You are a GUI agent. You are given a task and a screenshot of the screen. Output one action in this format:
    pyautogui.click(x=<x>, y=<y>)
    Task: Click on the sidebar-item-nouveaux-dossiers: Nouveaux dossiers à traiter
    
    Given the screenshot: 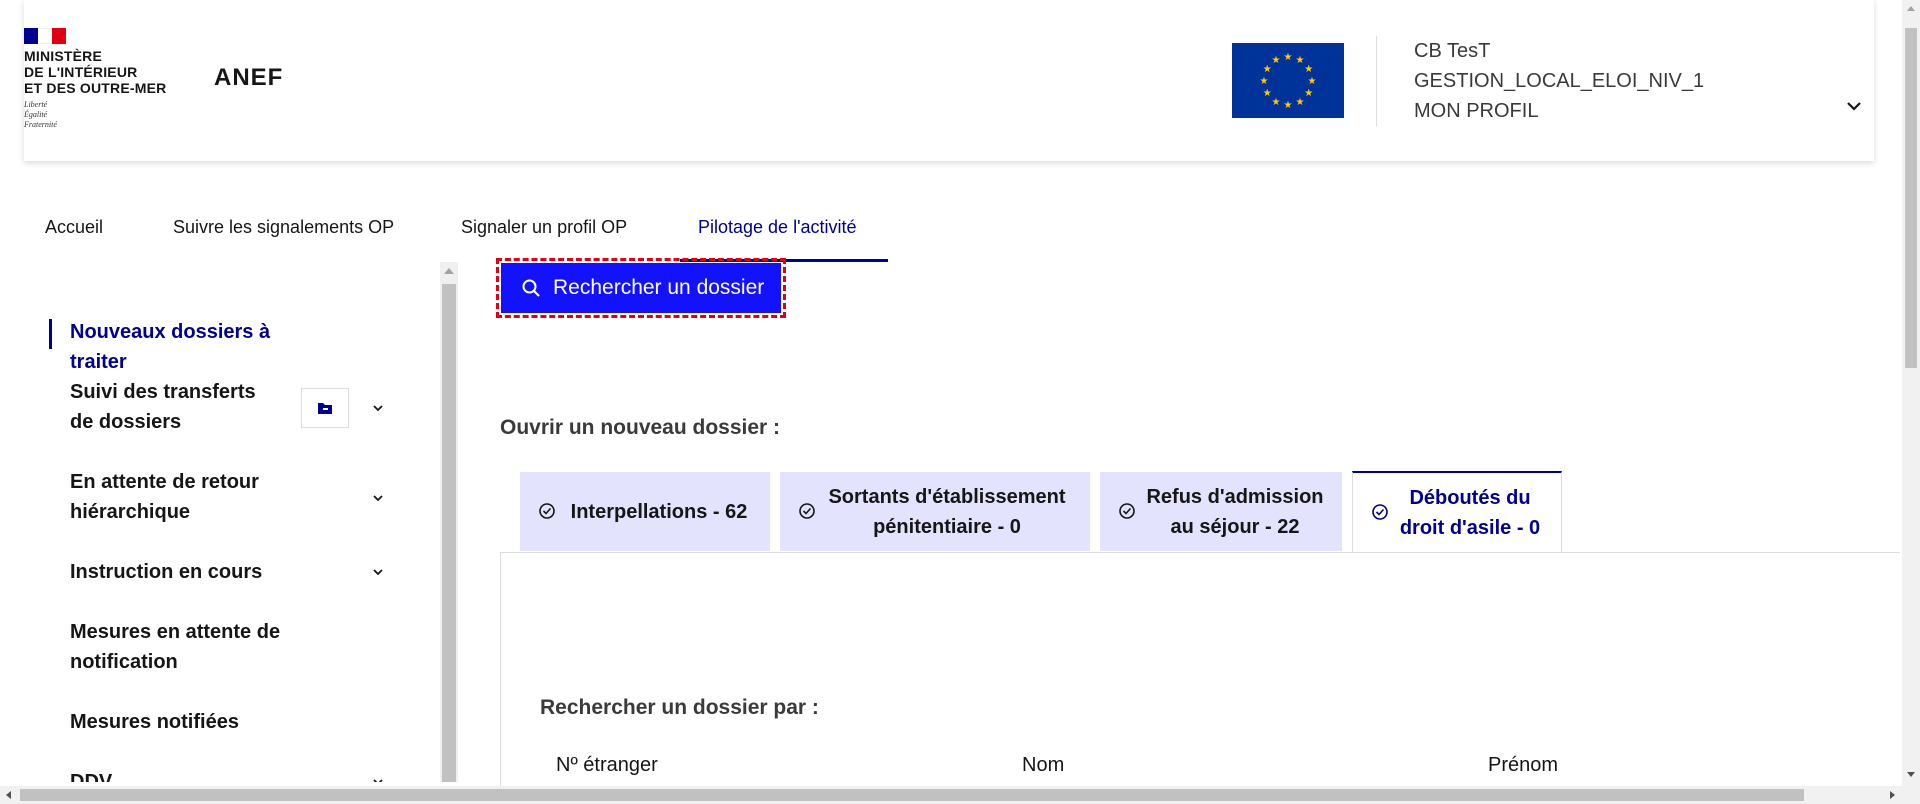 What is the action you would take?
    pyautogui.click(x=200, y=347)
    